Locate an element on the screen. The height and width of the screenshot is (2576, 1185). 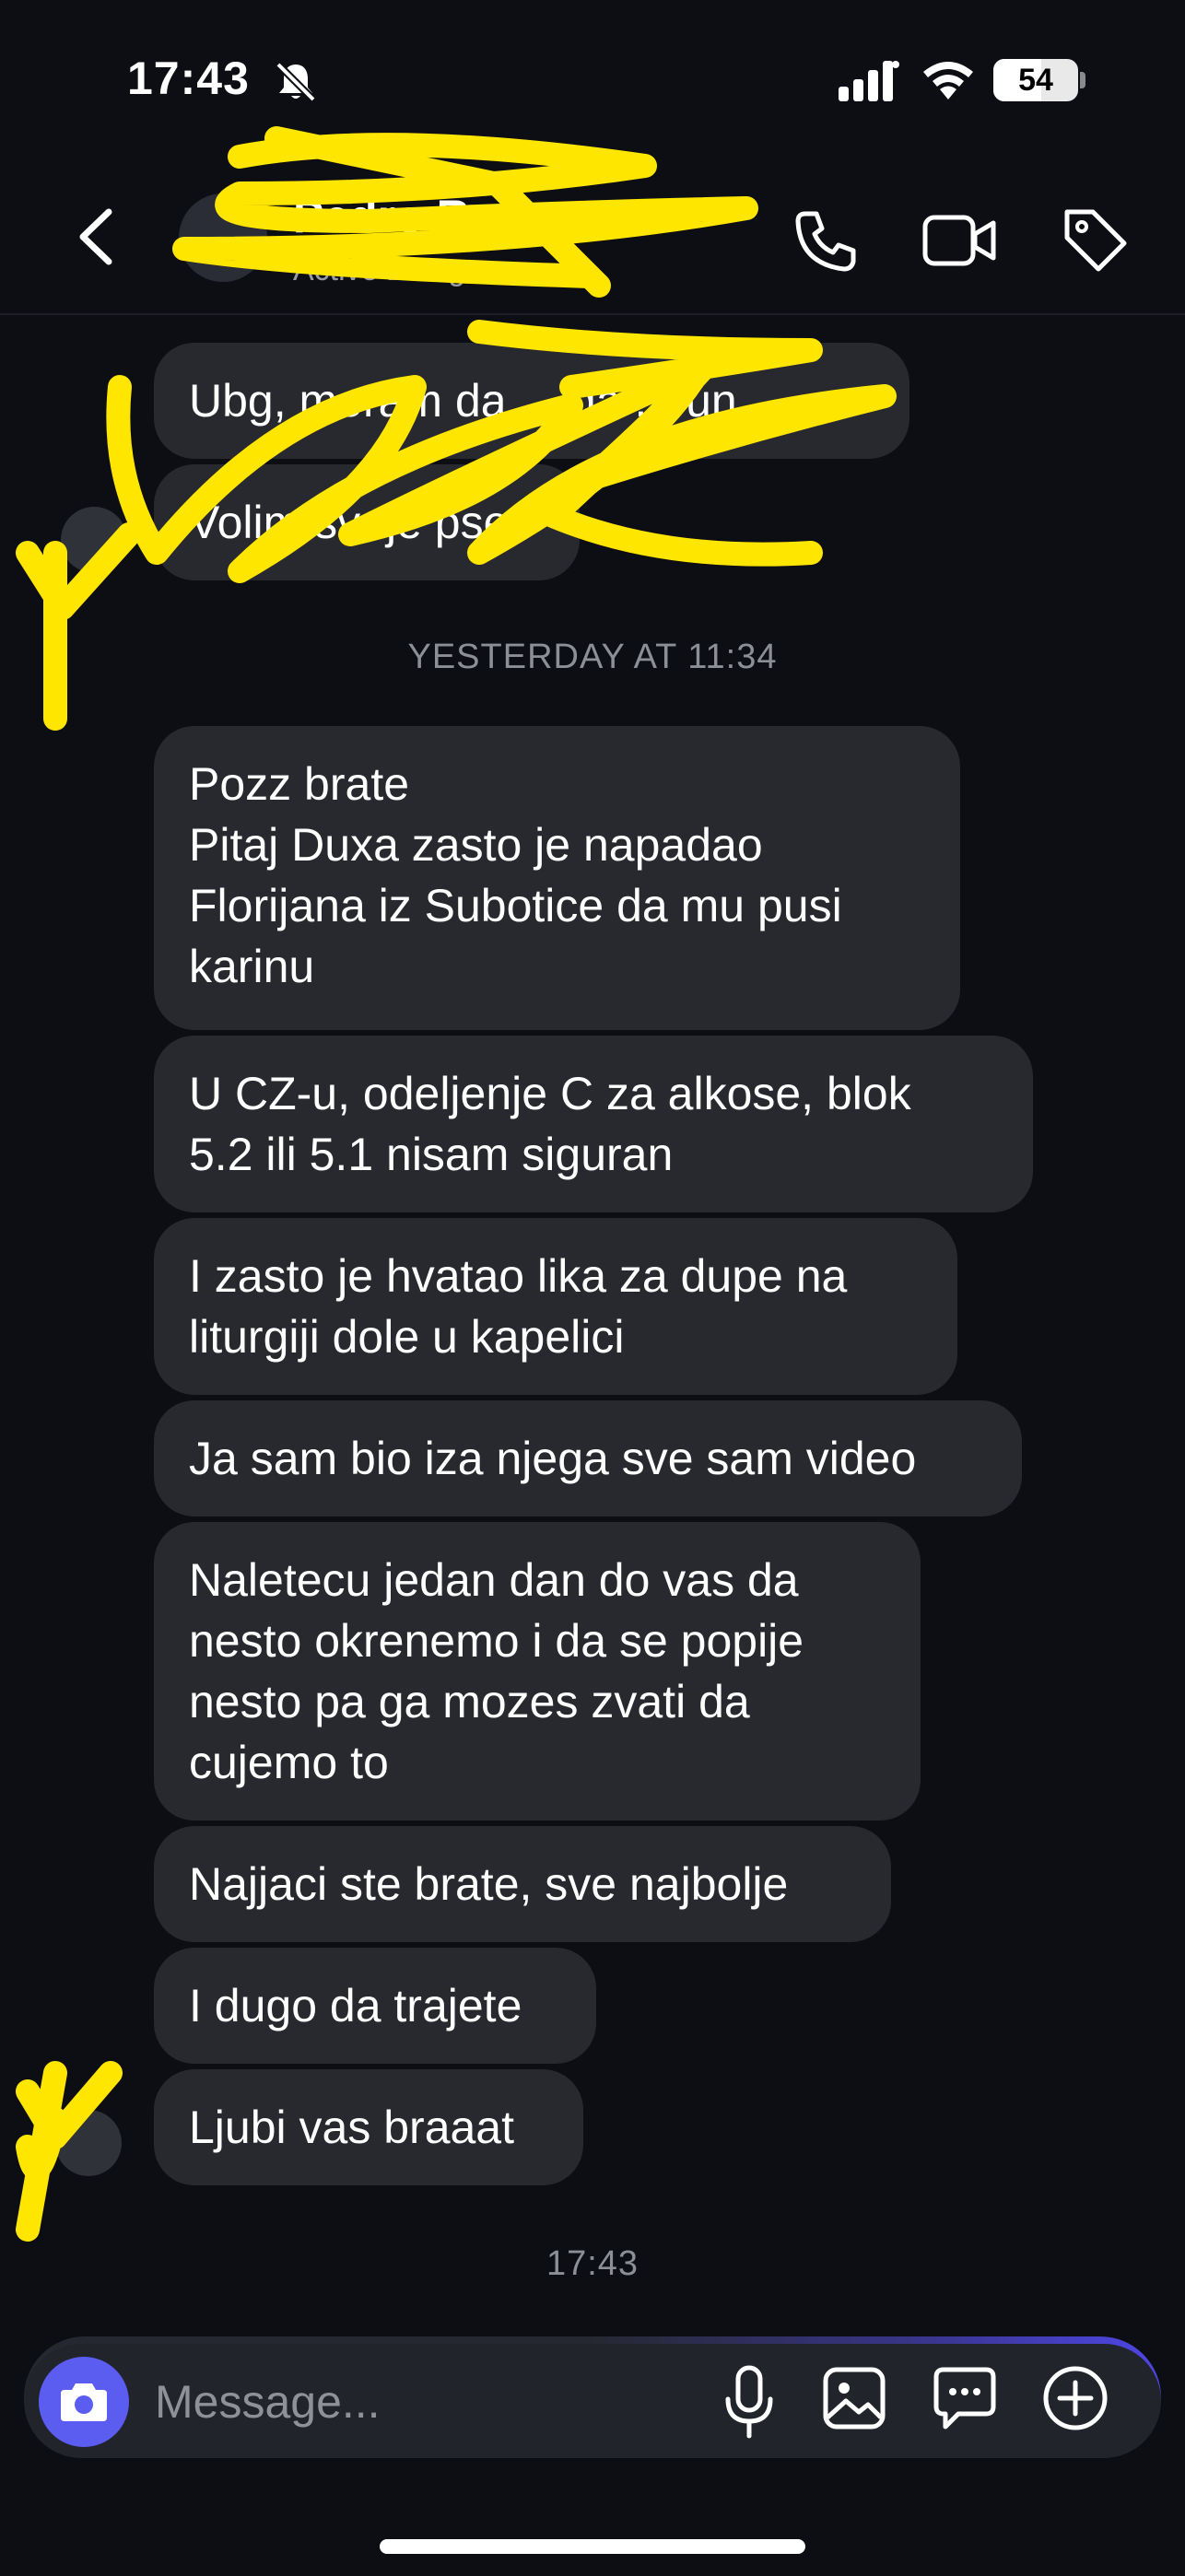
status-bar: 17:43 54 is located at coordinates (592, 78).